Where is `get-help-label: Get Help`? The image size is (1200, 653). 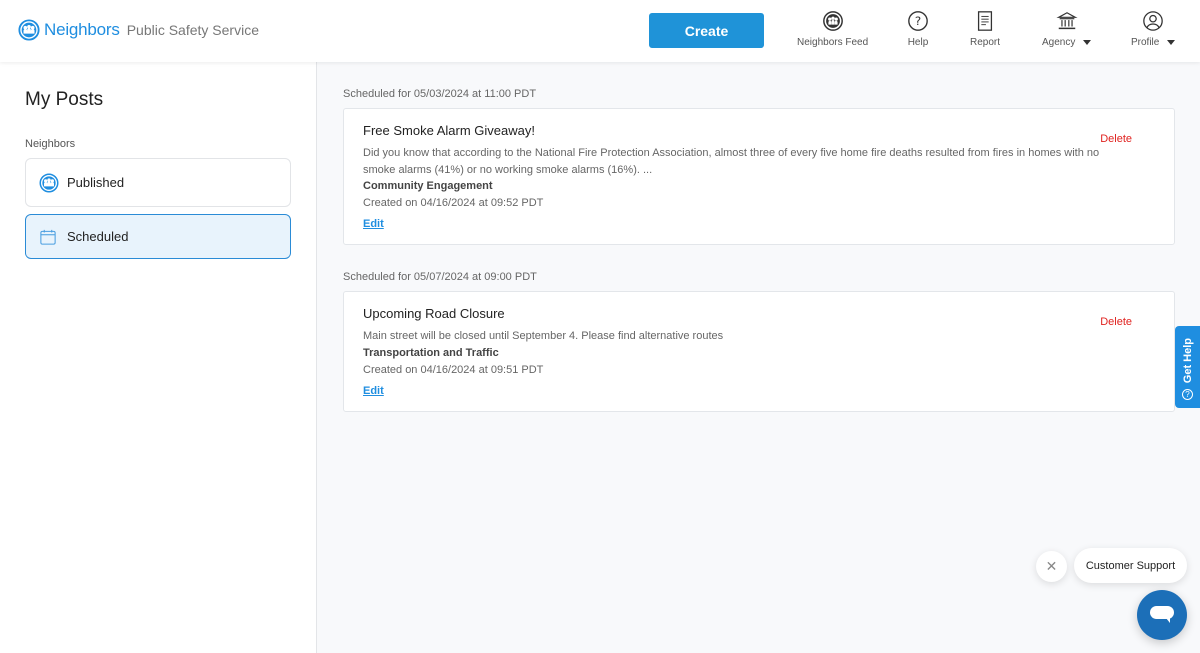 get-help-label: Get Help is located at coordinates (1187, 360).